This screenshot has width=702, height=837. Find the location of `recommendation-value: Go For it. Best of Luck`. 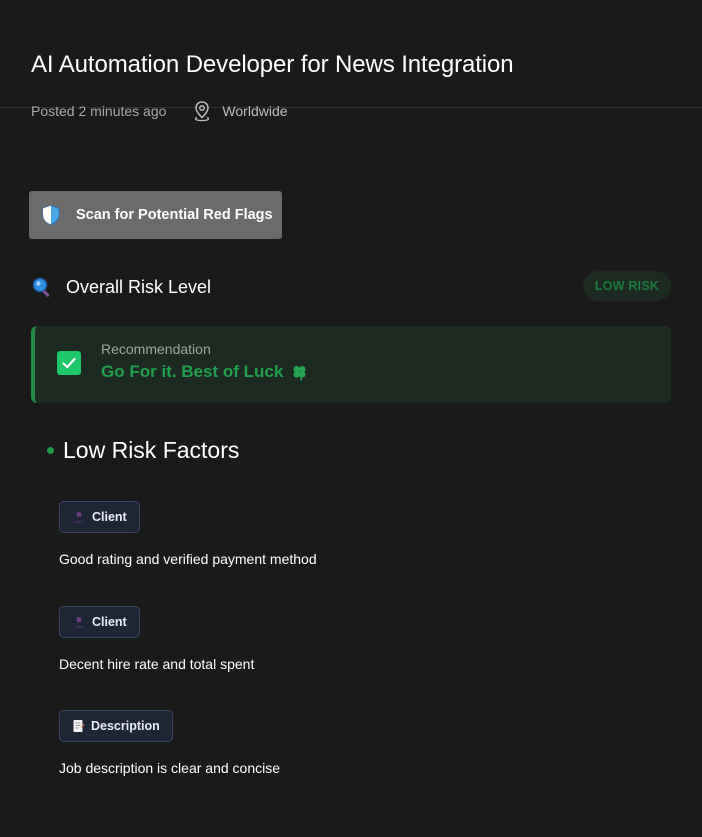

recommendation-value: Go For it. Best of Luck is located at coordinates (204, 372).